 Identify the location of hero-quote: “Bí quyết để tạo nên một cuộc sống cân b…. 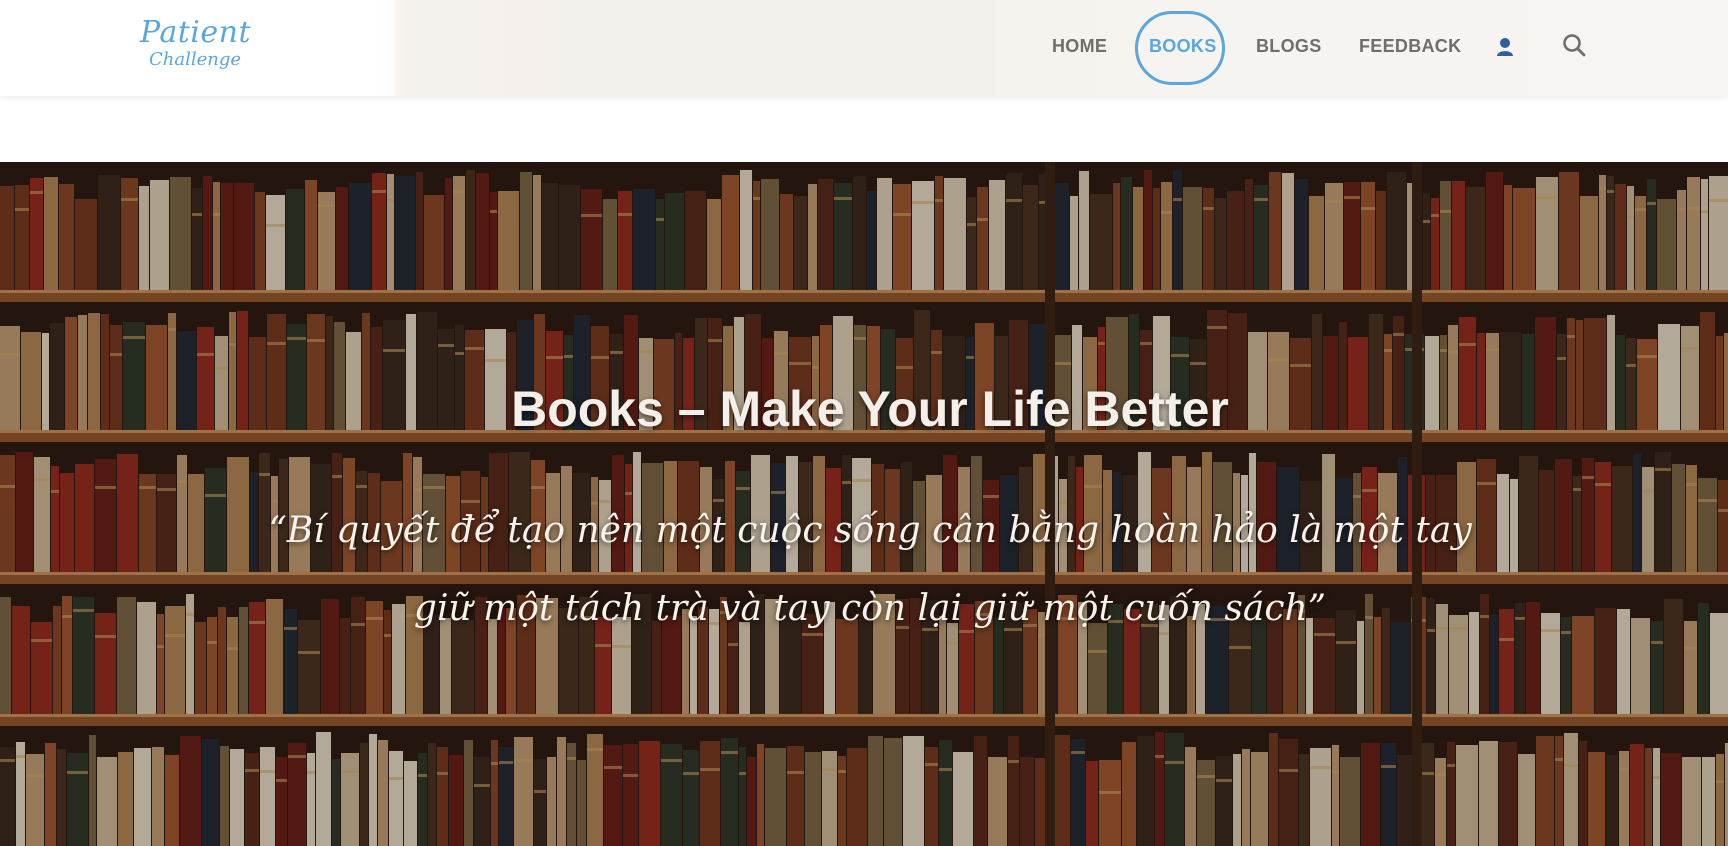
(870, 569).